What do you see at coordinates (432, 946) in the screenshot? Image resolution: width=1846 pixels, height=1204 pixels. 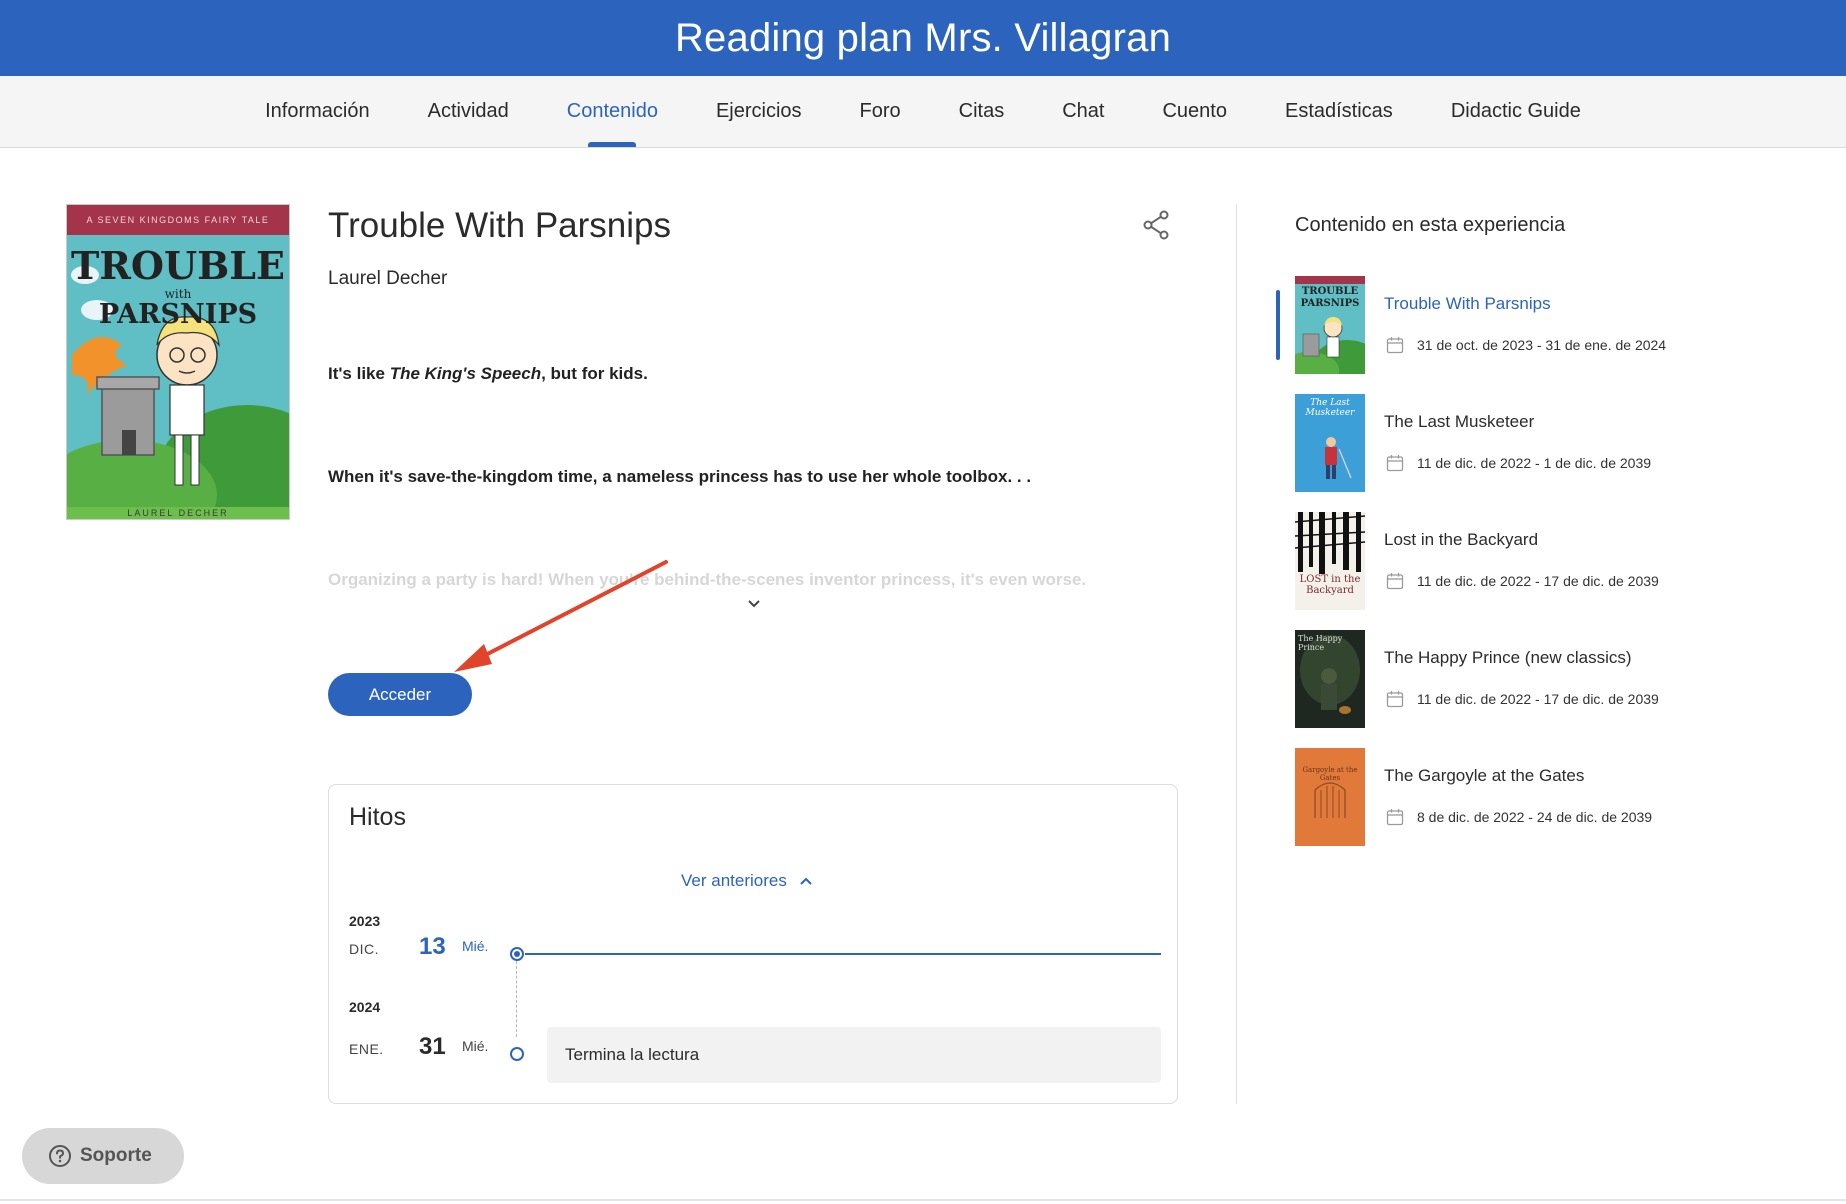 I see `milestone-day: 13` at bounding box center [432, 946].